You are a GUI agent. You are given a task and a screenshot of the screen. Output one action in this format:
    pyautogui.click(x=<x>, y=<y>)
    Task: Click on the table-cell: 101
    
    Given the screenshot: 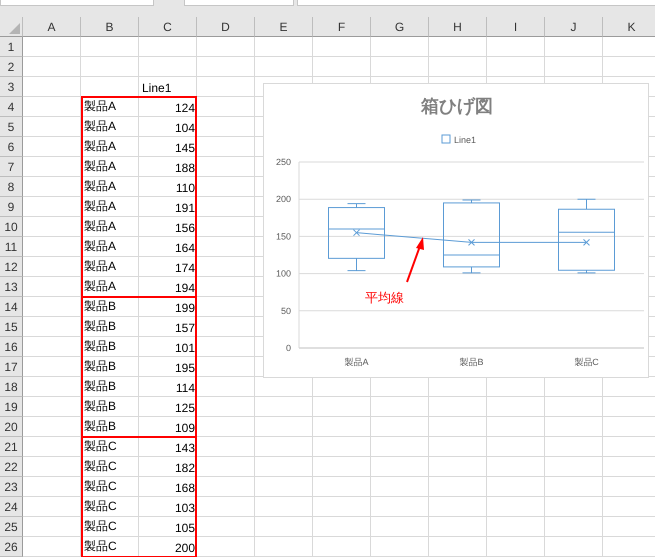 What is the action you would take?
    pyautogui.click(x=184, y=348)
    